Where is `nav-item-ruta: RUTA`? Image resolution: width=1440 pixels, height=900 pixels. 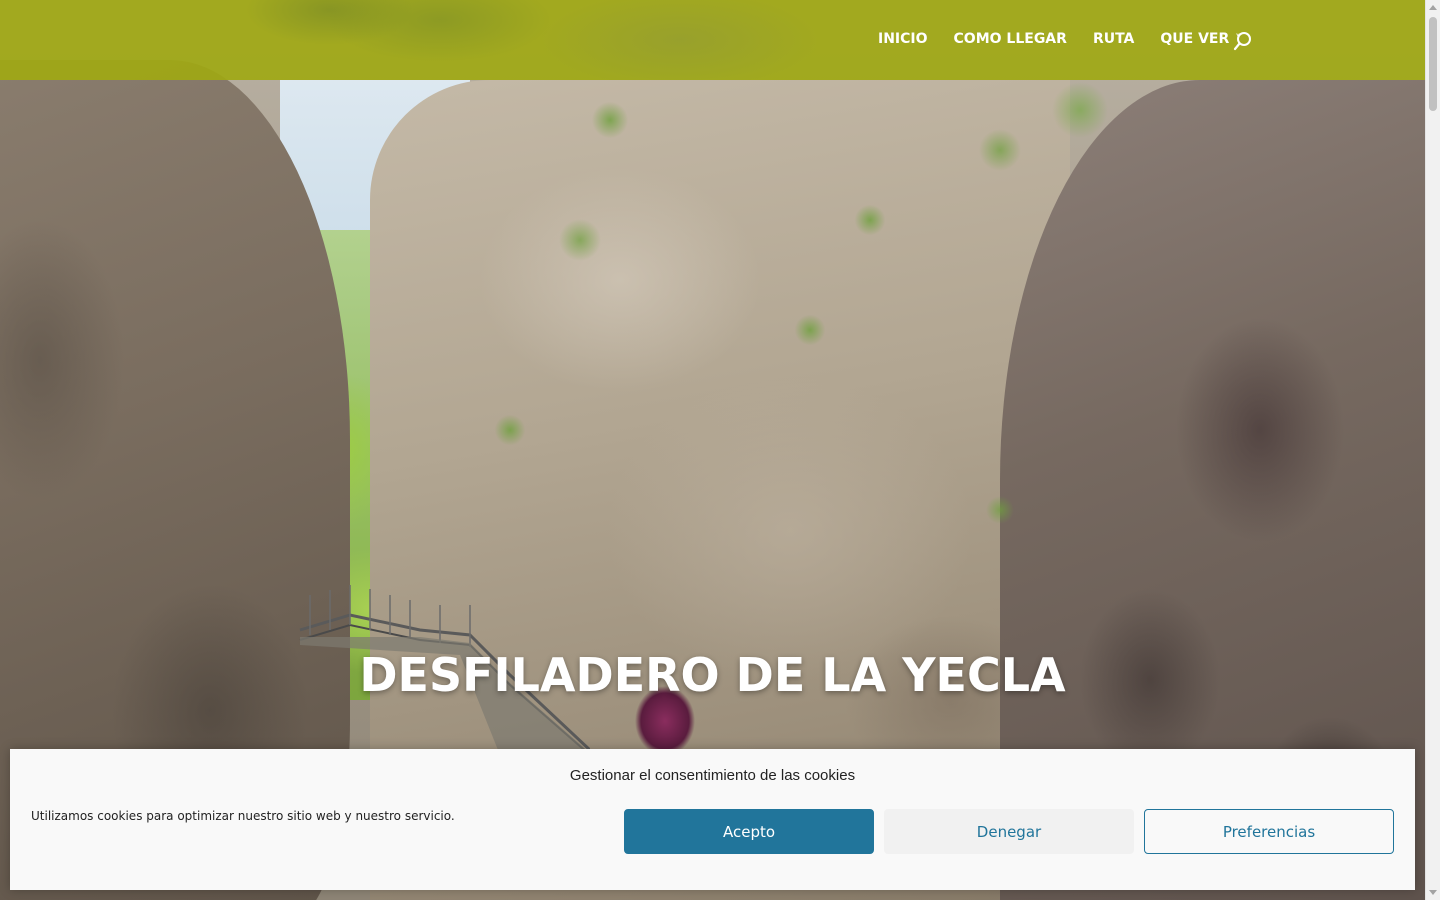
nav-item-ruta: RUTA is located at coordinates (1113, 39).